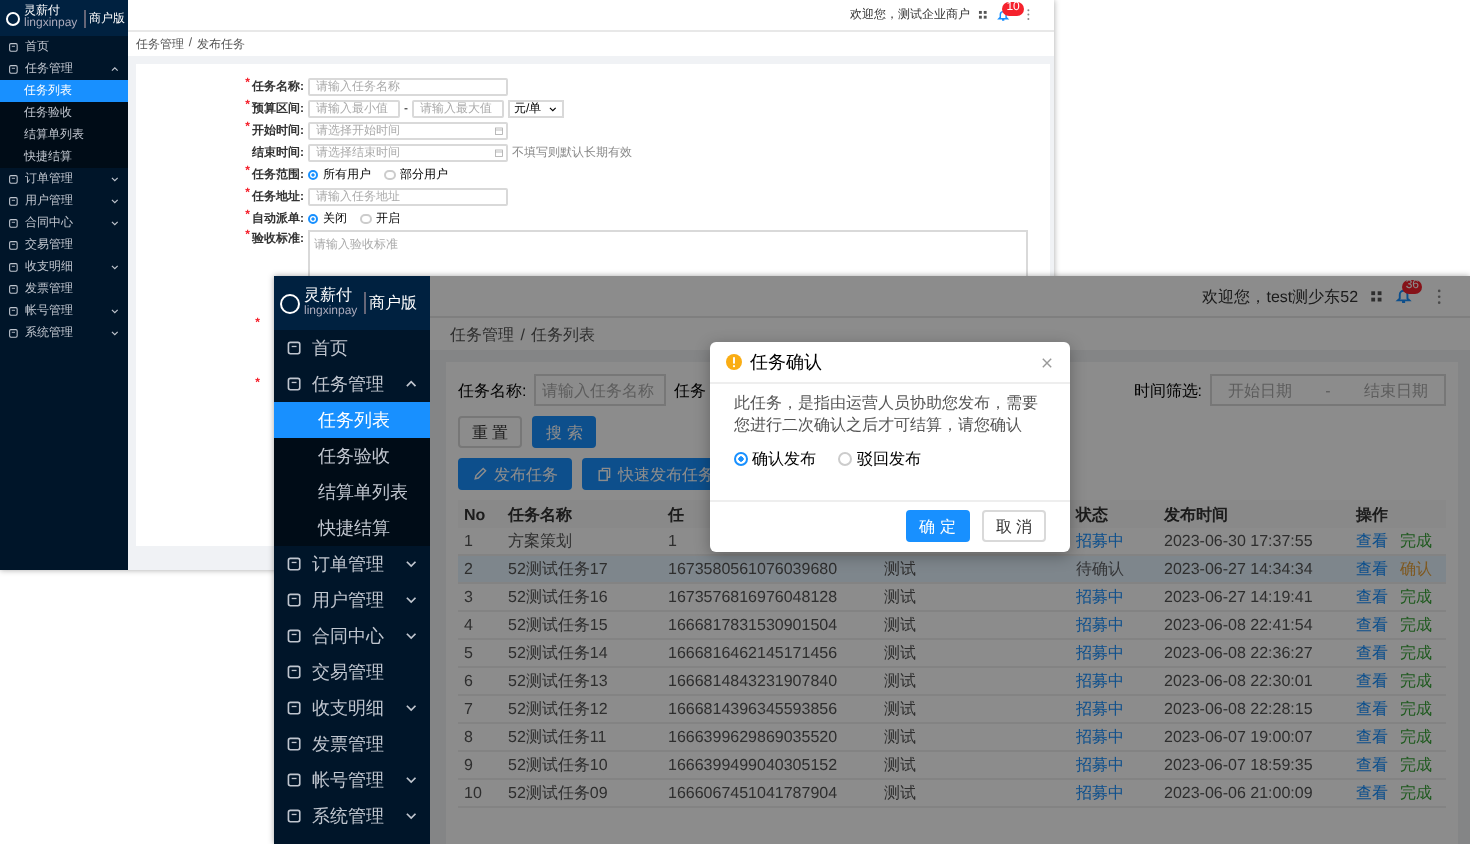 This screenshot has height=844, width=1470. What do you see at coordinates (1238, 653) in the screenshot?
I see `table-cell: 2023-06-08 22:36:27` at bounding box center [1238, 653].